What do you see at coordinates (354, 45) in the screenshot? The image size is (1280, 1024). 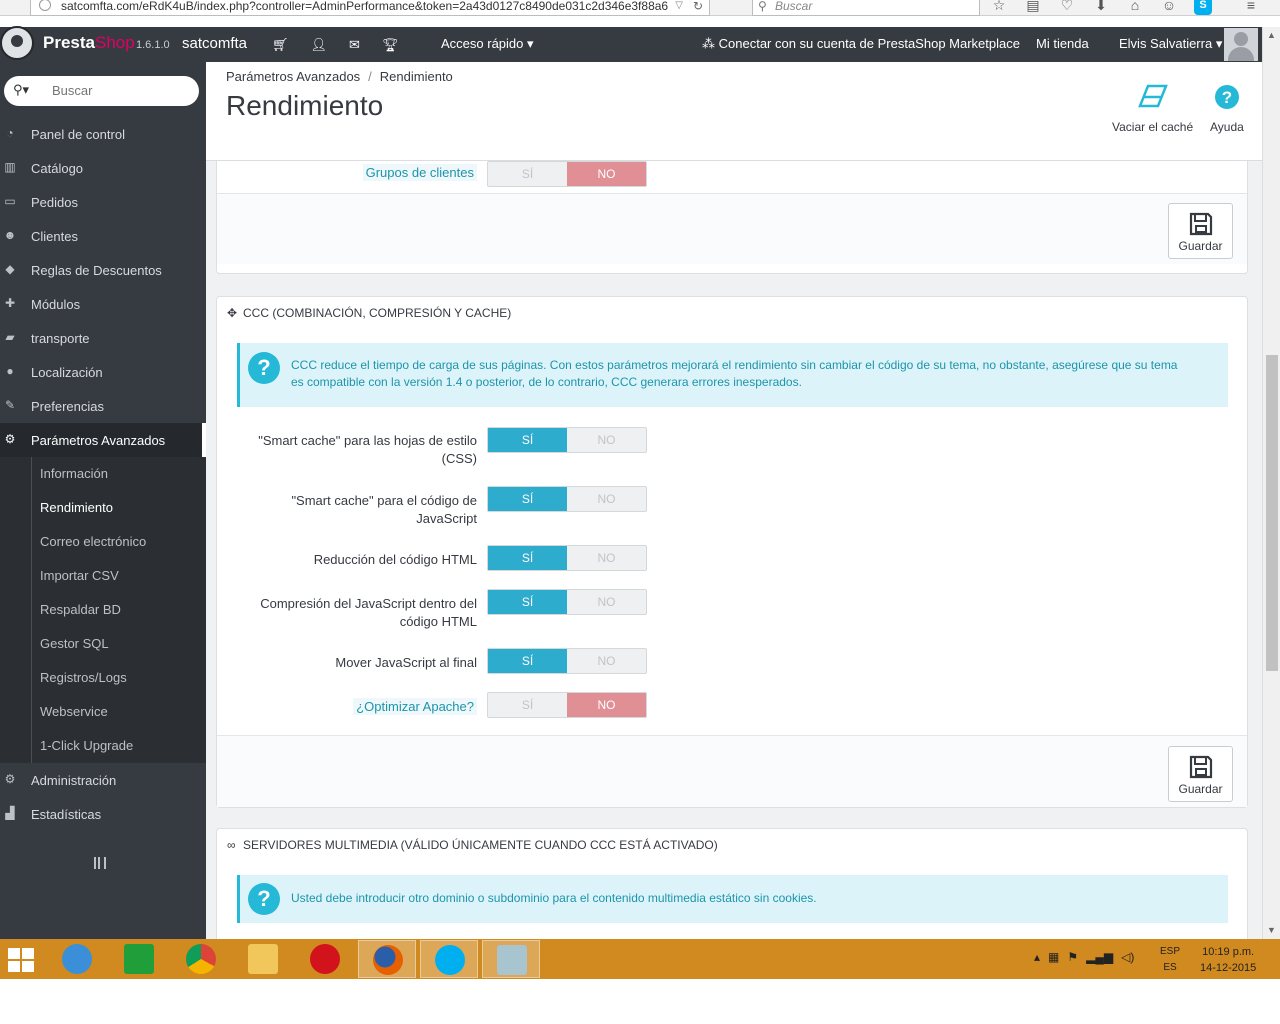 I see `envelope-icon: ✉` at bounding box center [354, 45].